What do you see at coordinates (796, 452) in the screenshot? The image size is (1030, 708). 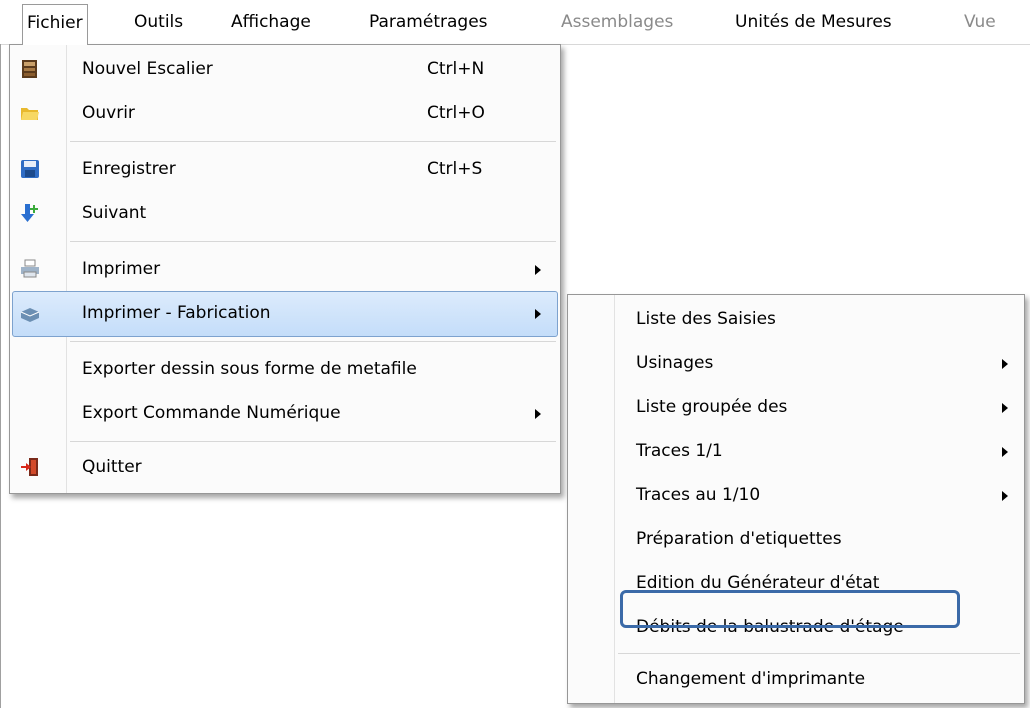 I see `submenu-item-traces-1-1: Traces 1/1` at bounding box center [796, 452].